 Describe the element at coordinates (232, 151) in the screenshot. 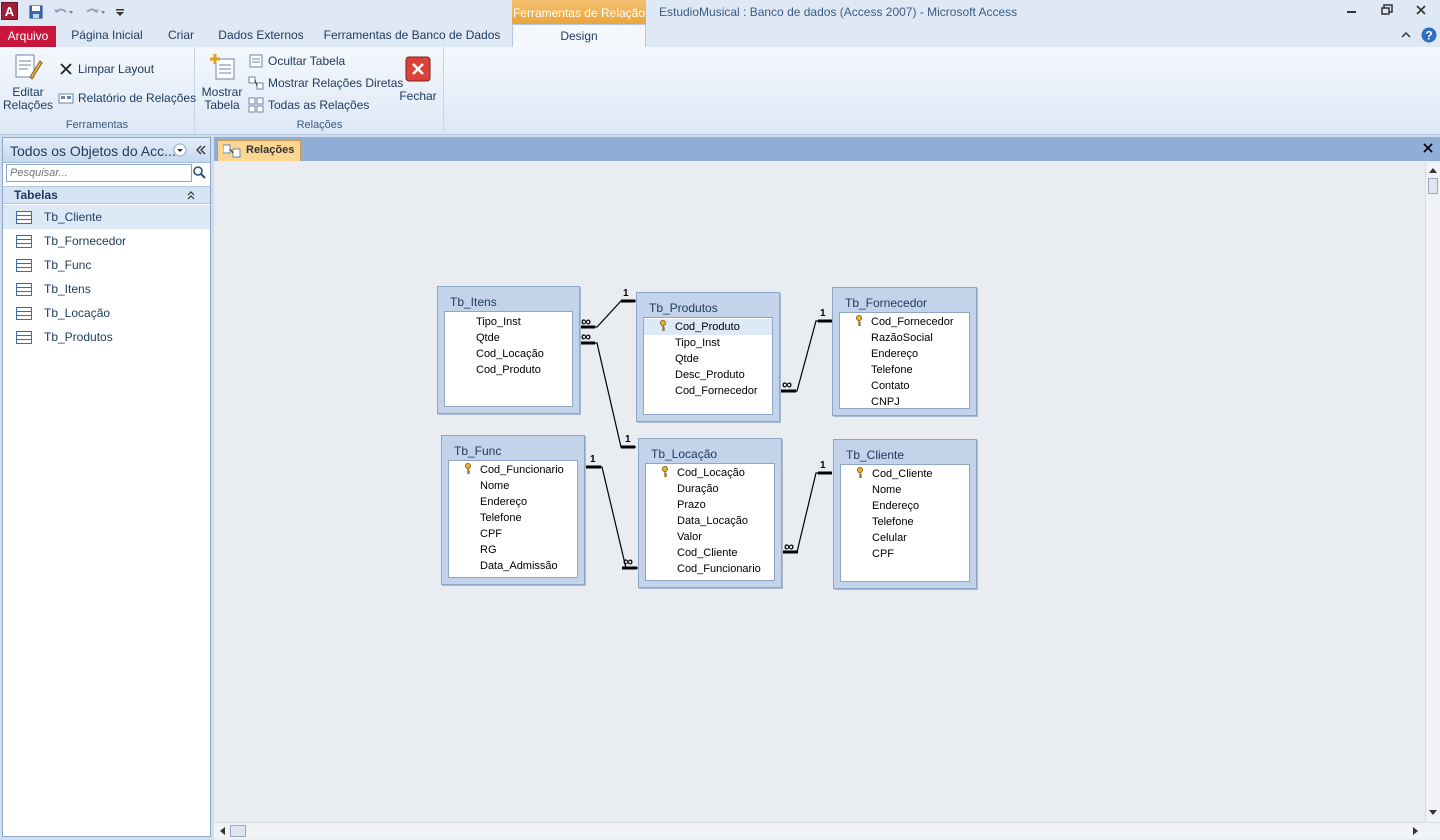

I see `relationships-icon` at that location.